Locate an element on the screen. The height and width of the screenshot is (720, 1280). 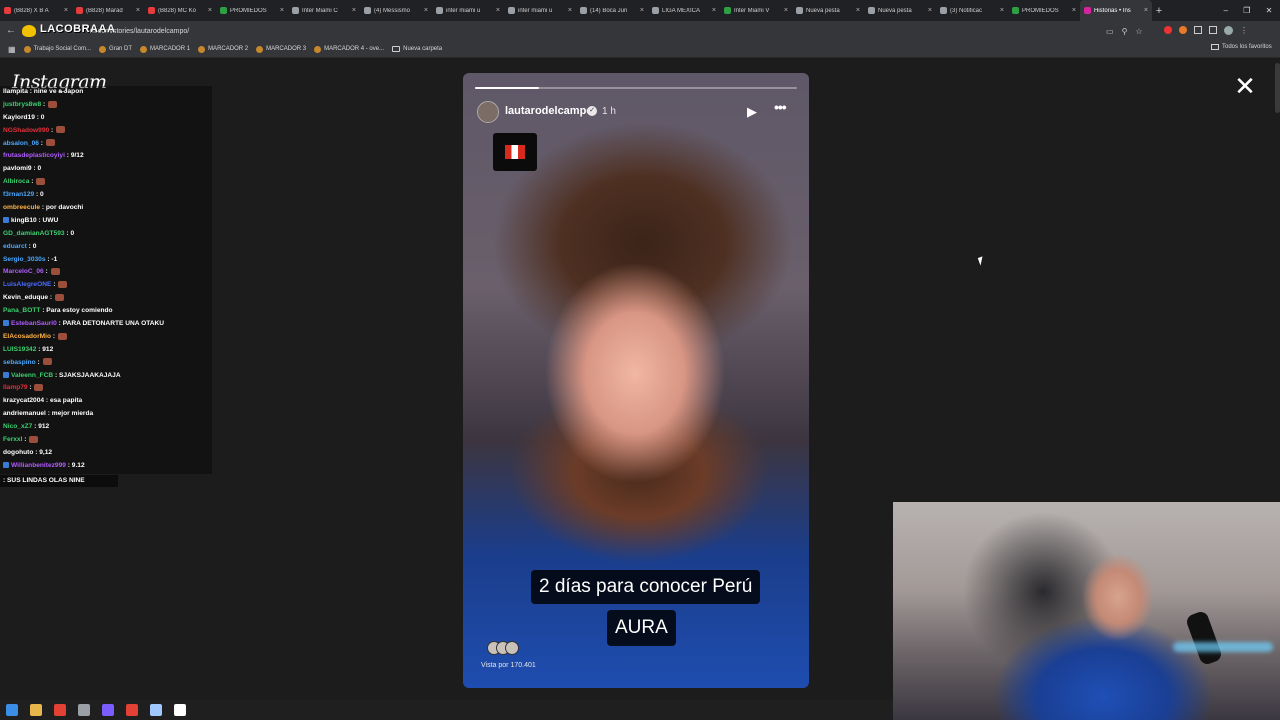
chat-username: Ferxxl is located at coordinates (12, 439).